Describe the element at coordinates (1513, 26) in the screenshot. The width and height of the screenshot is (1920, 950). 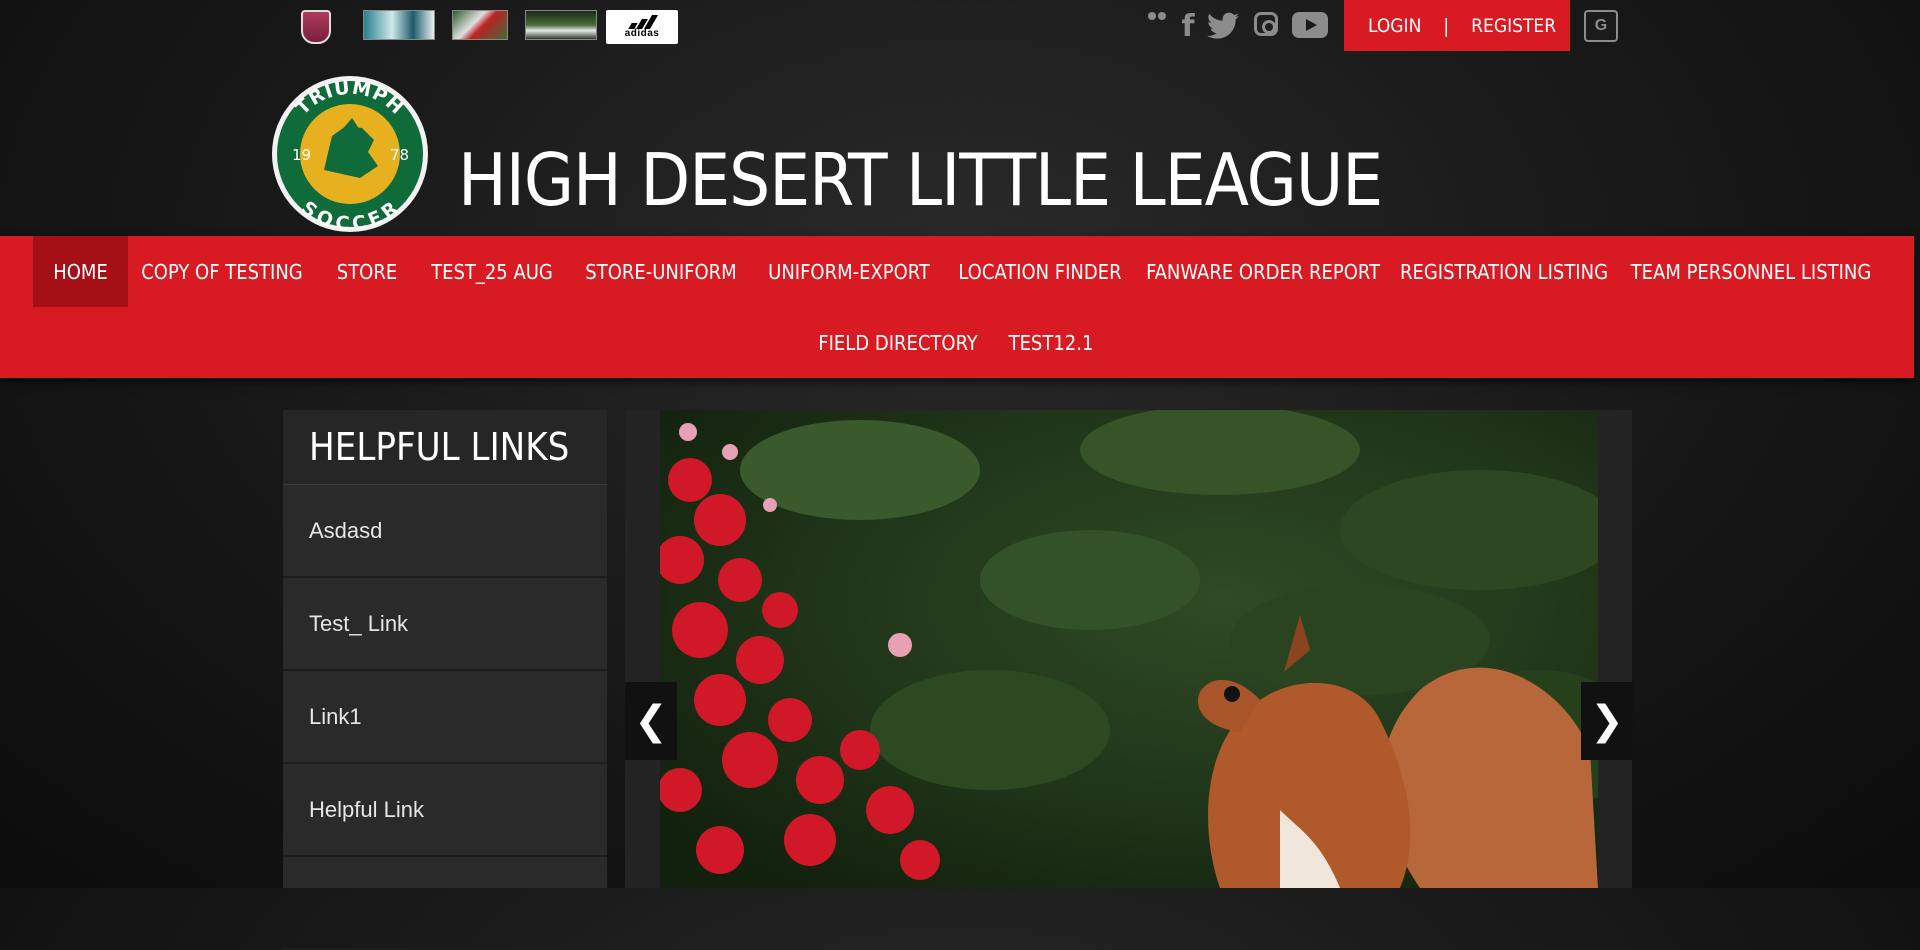
I see `register-link: REGISTER` at that location.